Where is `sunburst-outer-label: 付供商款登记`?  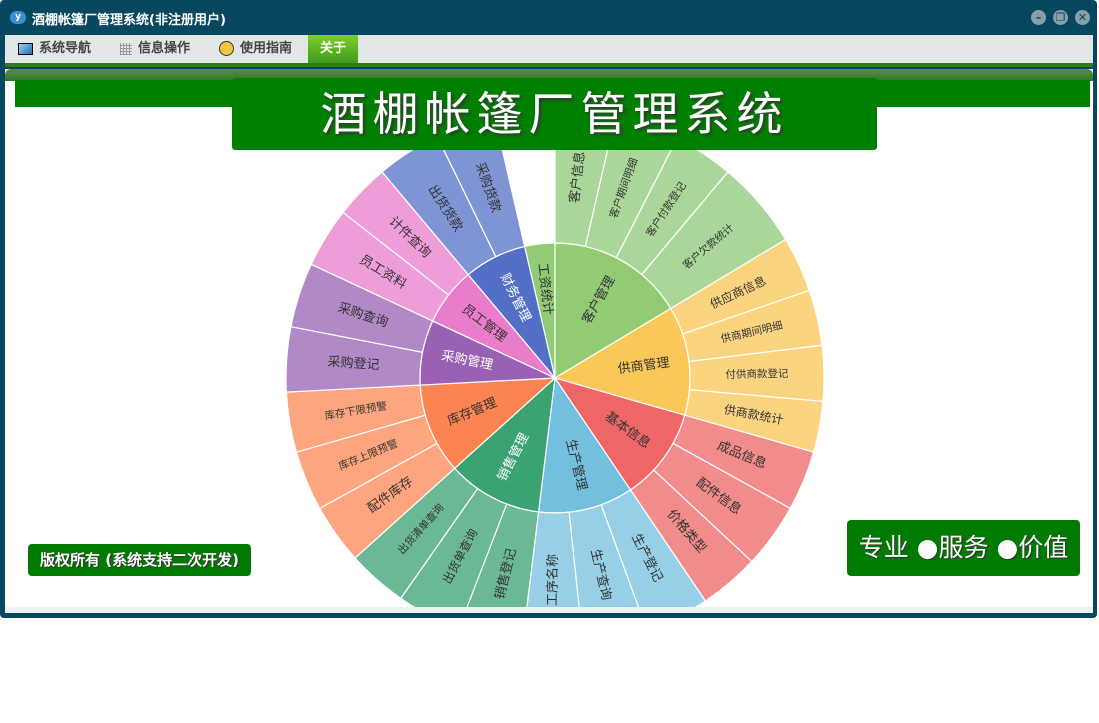
sunburst-outer-label: 付供商款登记 is located at coordinates (757, 374).